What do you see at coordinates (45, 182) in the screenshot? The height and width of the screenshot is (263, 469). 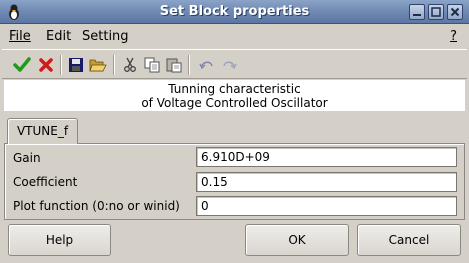 I see `coefficient-label: Coefficient` at bounding box center [45, 182].